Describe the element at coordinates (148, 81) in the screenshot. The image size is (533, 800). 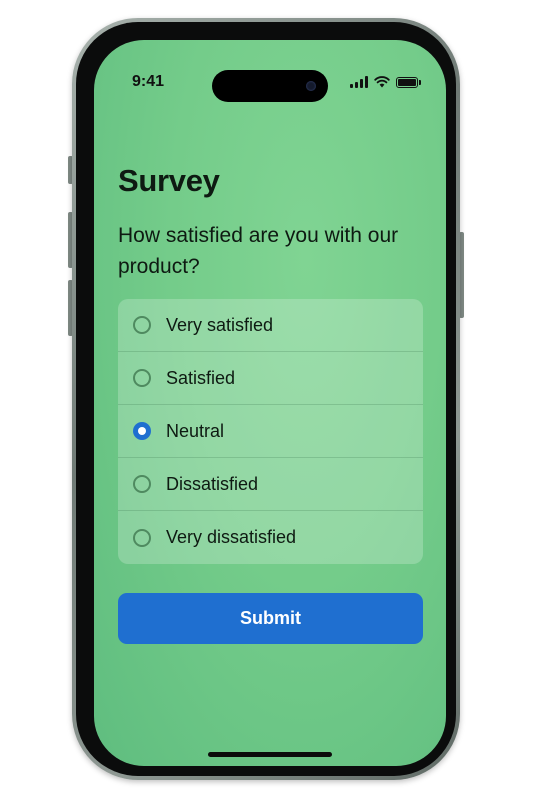
I see `status-time: 9:41` at that location.